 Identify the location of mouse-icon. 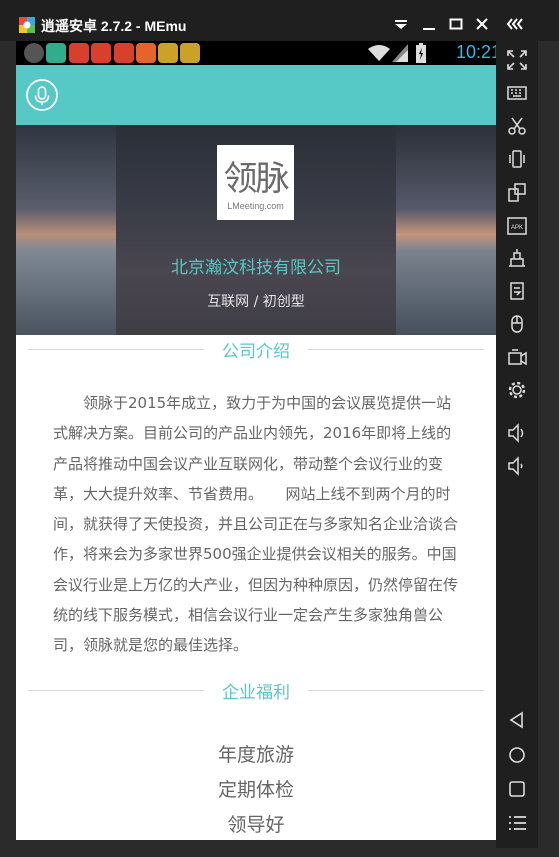
(517, 324).